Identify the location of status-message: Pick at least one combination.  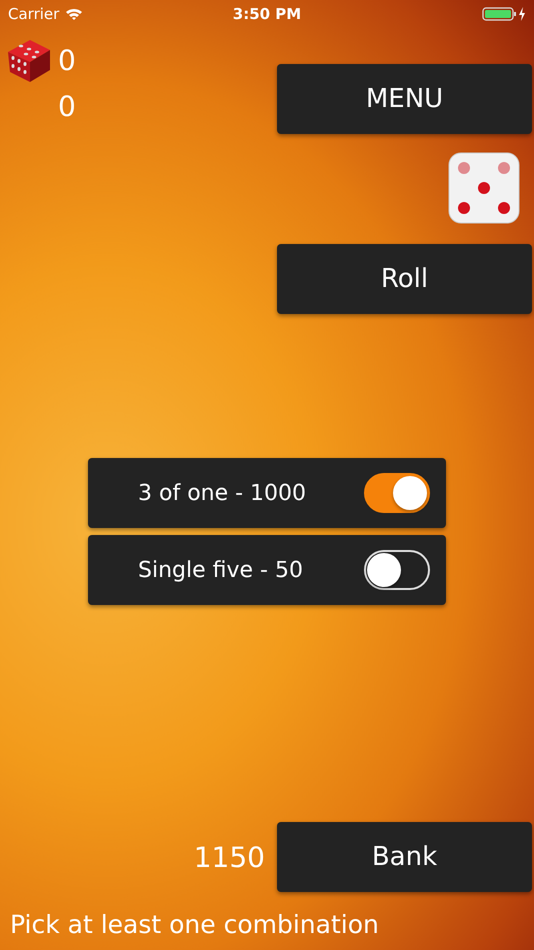
(194, 924).